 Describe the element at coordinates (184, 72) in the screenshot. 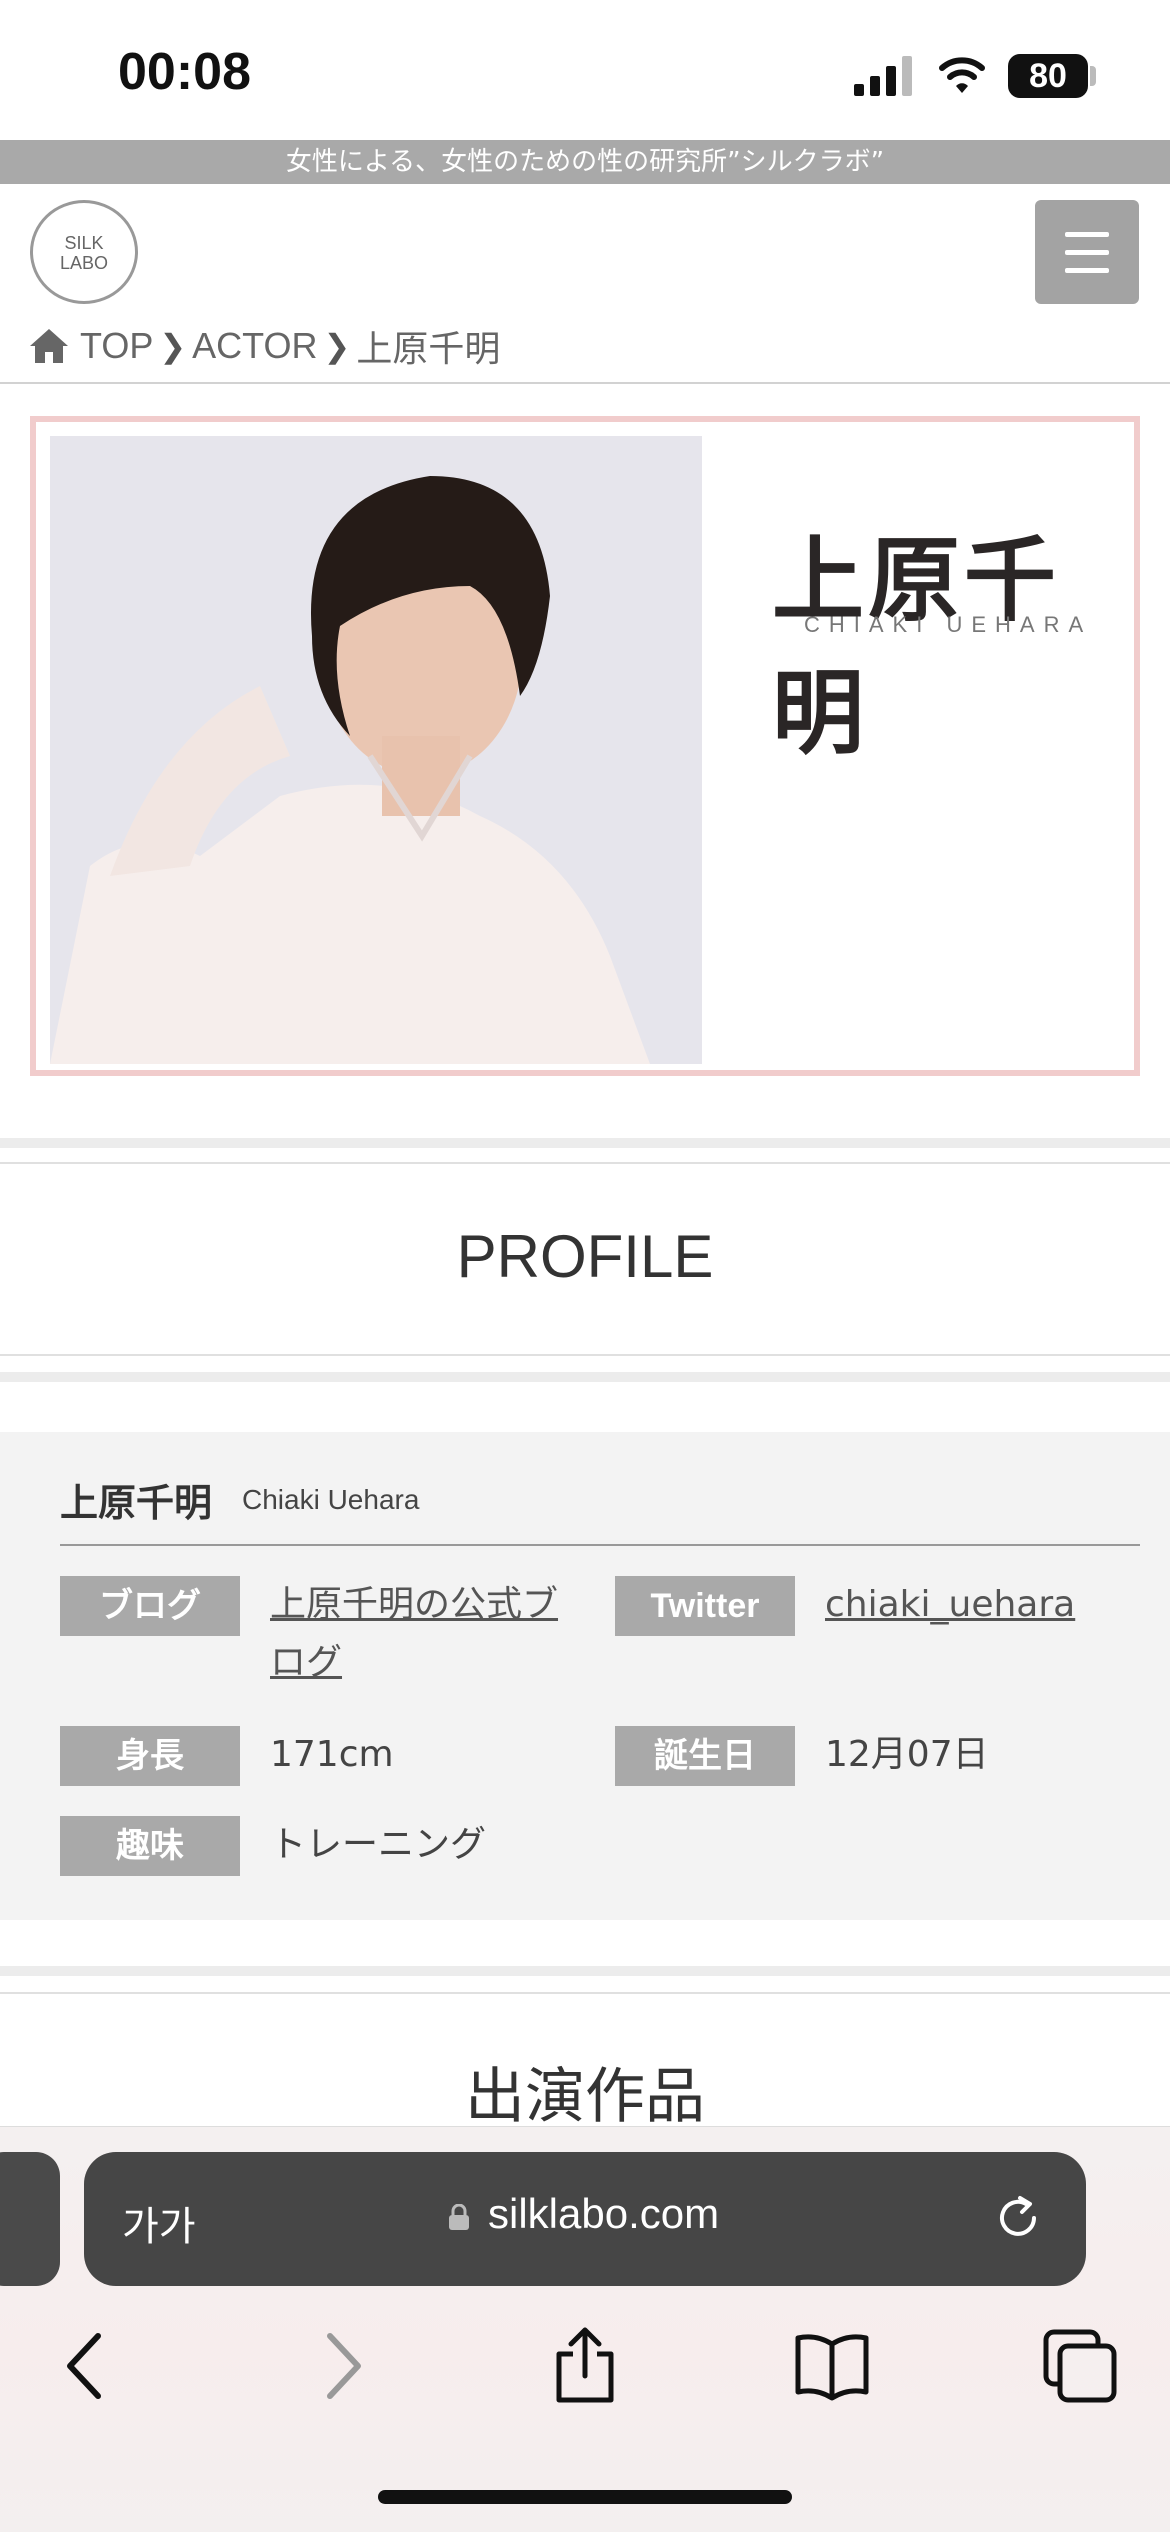

I see `status-time: 00:08` at that location.